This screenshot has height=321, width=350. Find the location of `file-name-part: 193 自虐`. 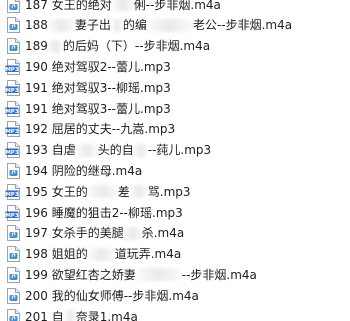

file-name-part: 193 自虐 is located at coordinates (50, 150).